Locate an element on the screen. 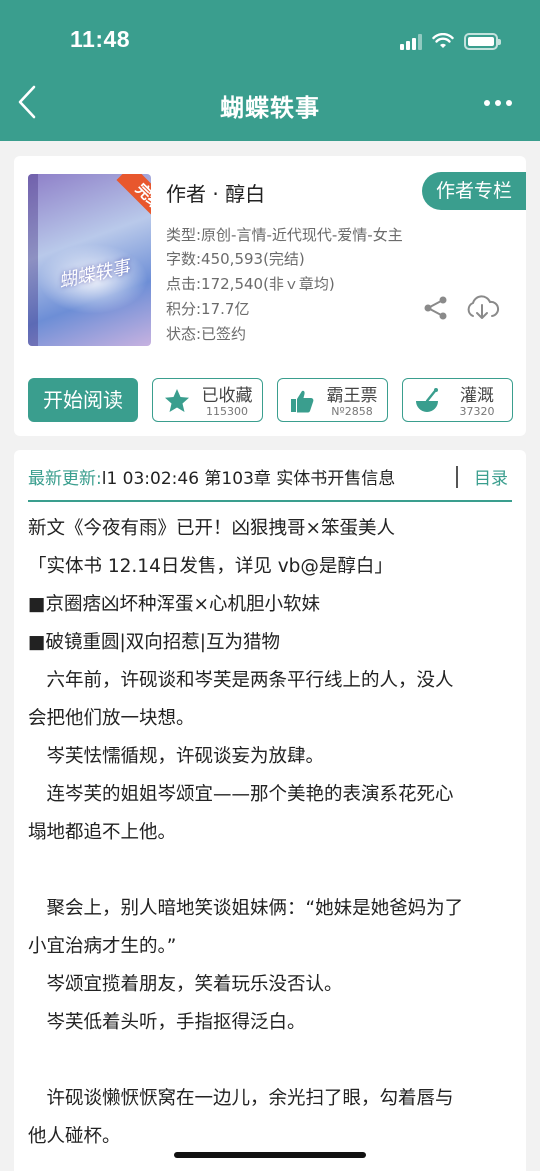 This screenshot has height=1171, width=540. ticket-label: 霸王票 is located at coordinates (352, 396).